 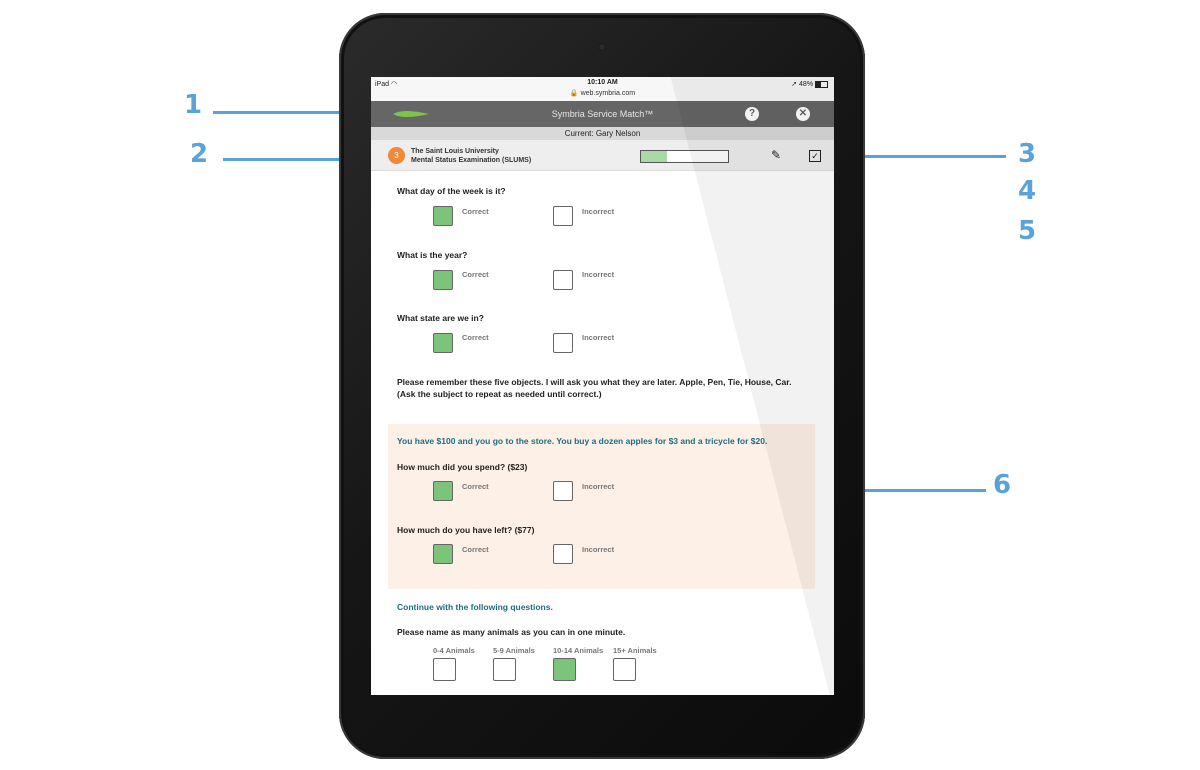 I want to click on callout-1: 1, so click(x=193, y=105).